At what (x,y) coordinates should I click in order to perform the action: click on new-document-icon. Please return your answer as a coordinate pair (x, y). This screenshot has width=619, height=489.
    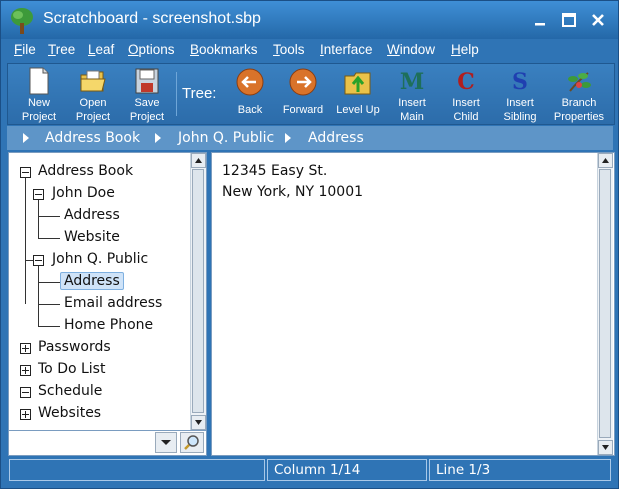
    Looking at the image, I should click on (39, 81).